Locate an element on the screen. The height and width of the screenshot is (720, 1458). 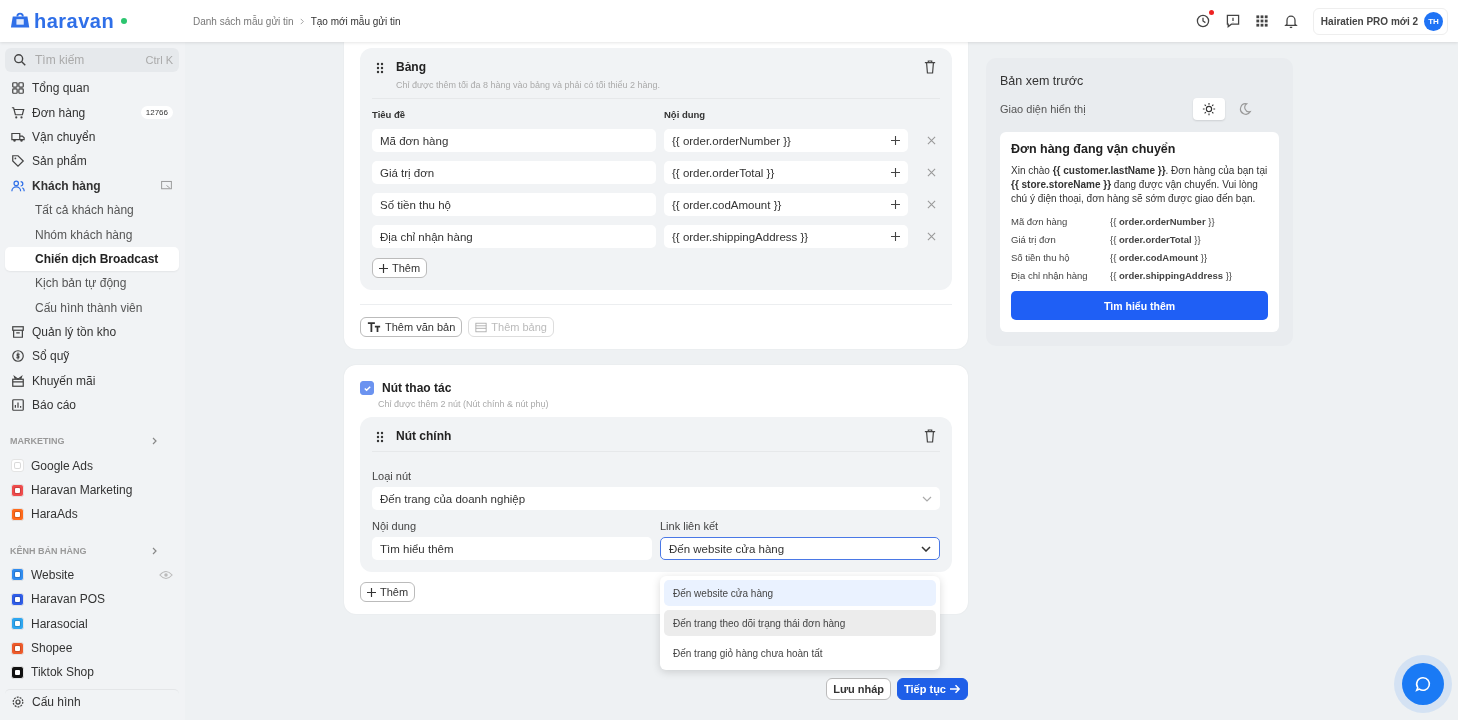
search-input: Tìm kiếm is located at coordinates (86, 60).